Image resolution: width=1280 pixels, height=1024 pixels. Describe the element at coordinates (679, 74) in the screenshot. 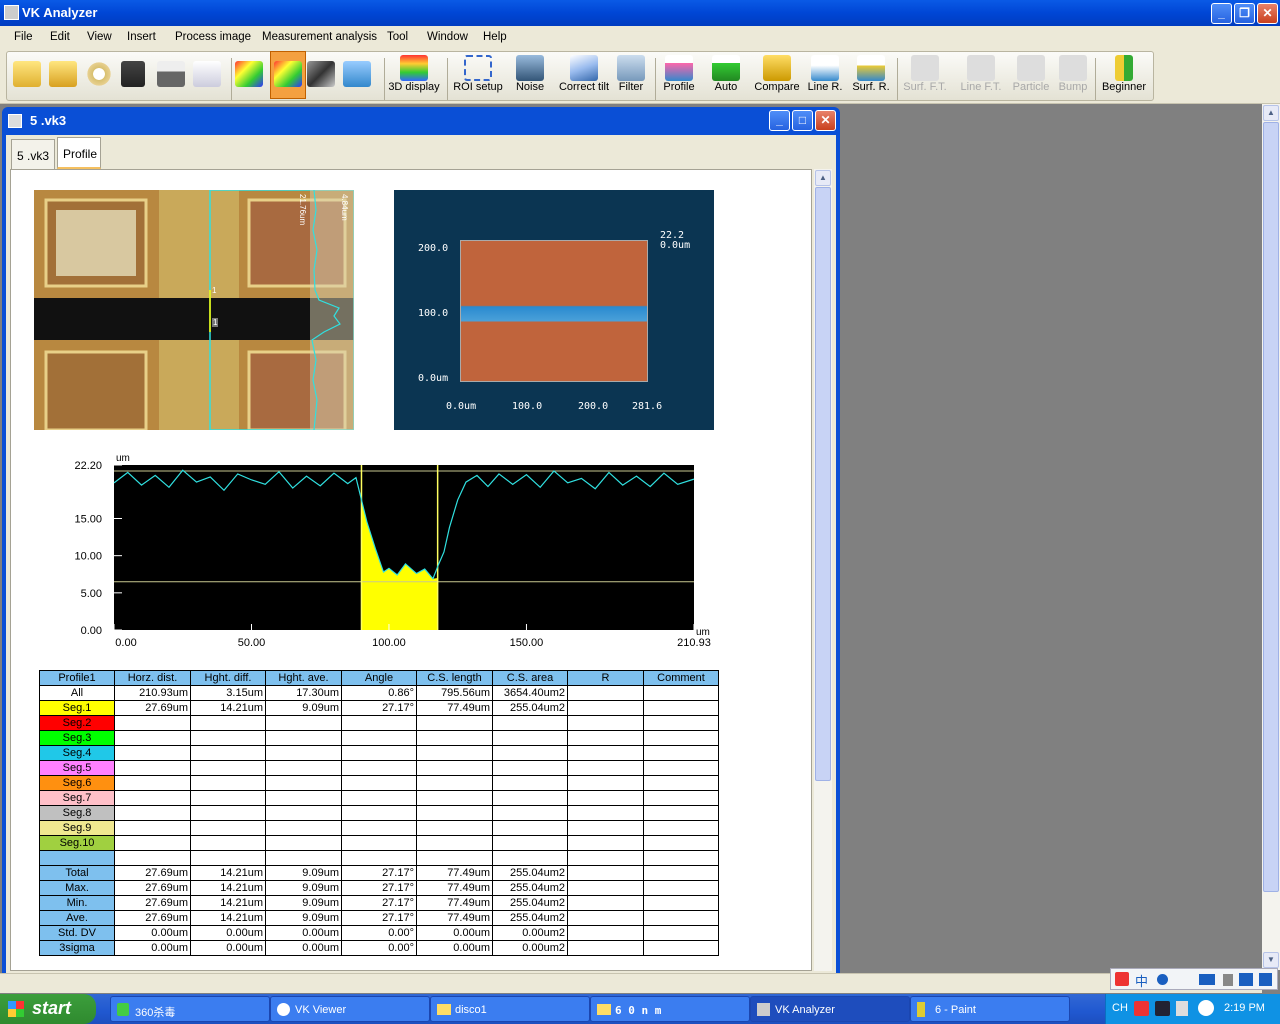

I see `profile-button: Profile` at that location.